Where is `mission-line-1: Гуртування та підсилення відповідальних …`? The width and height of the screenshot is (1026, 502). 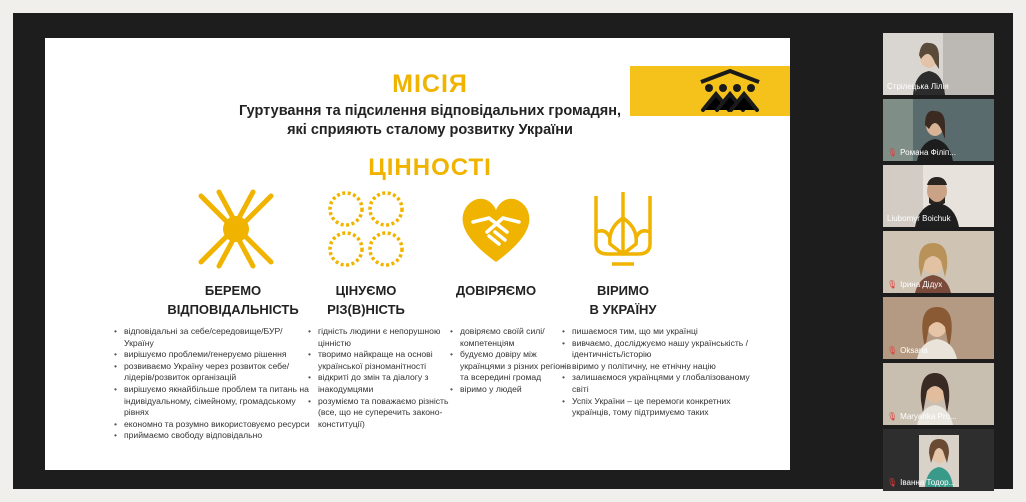
mission-line-1: Гуртування та підсилення відповідальних … is located at coordinates (430, 111).